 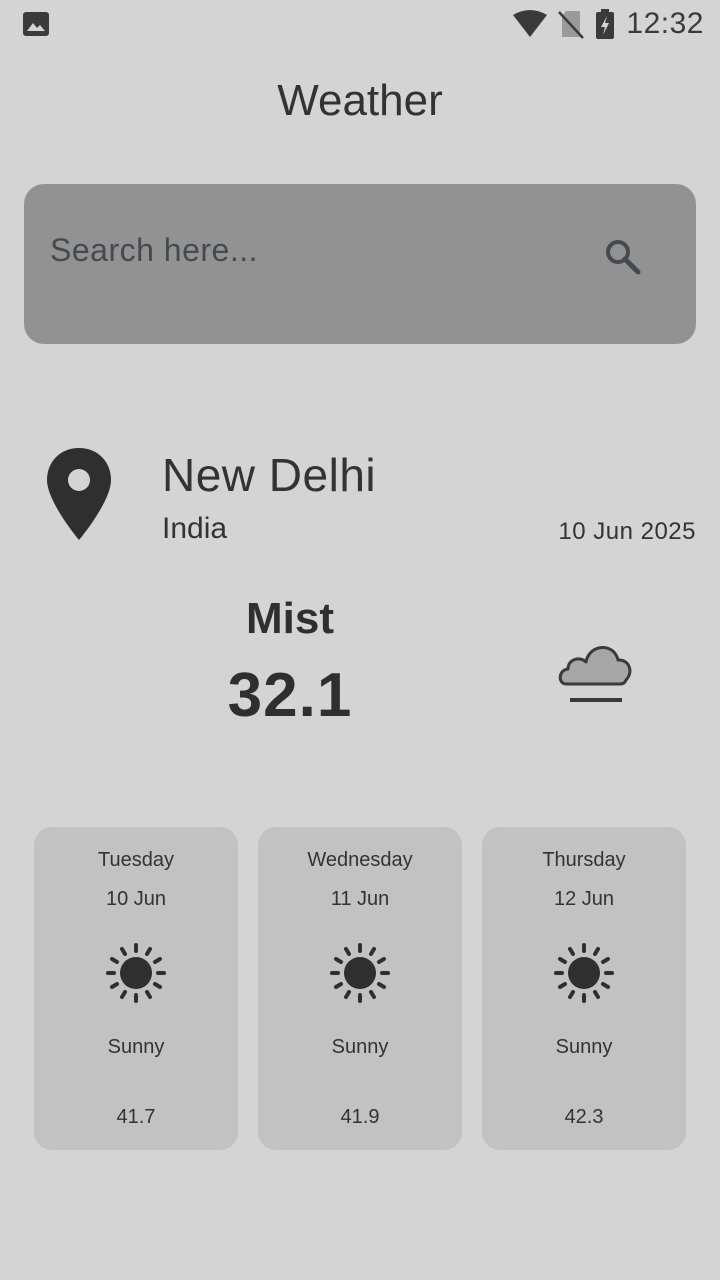 What do you see at coordinates (584, 899) in the screenshot?
I see `forecast-date: 12 Jun` at bounding box center [584, 899].